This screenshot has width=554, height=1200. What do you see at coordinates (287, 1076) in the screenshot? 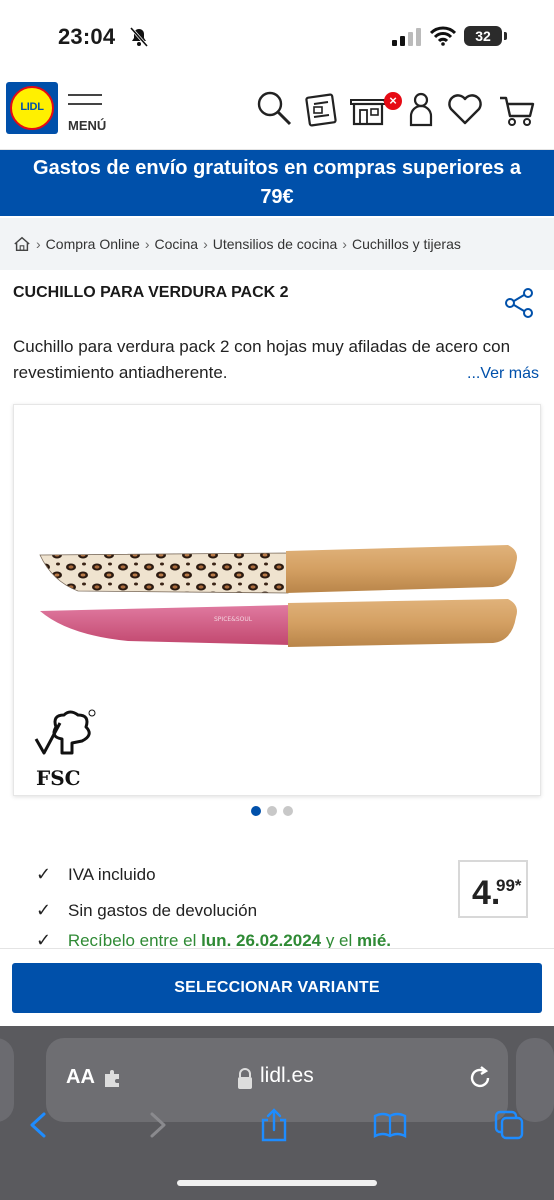
I see `url-text: lidl.es` at bounding box center [287, 1076].